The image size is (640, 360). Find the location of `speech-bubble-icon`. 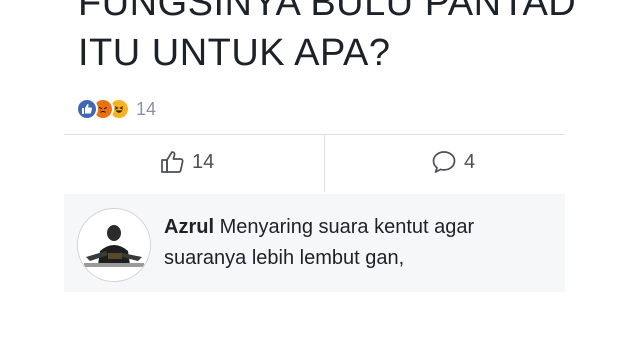

speech-bubble-icon is located at coordinates (444, 162).